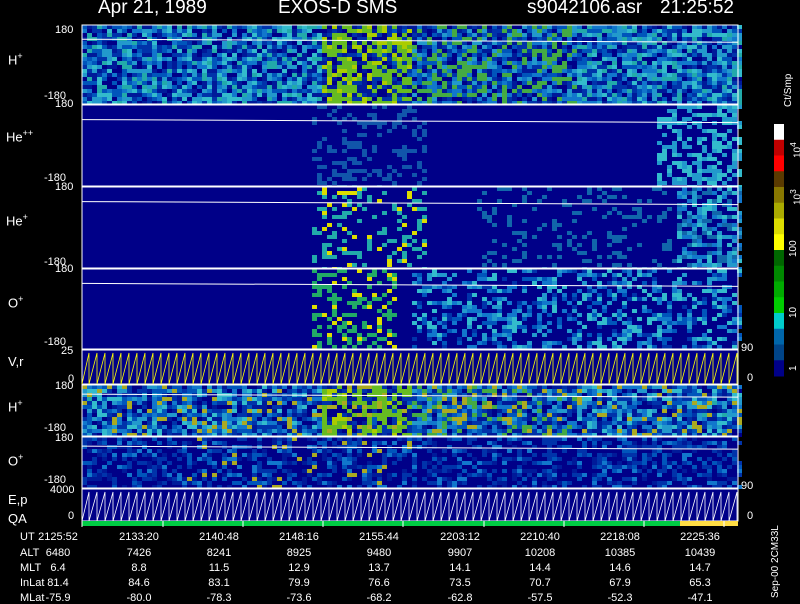 Image resolution: width=800 pixels, height=604 pixels. Describe the element at coordinates (793, 368) in the screenshot. I see `colorbar-tick: 1` at that location.